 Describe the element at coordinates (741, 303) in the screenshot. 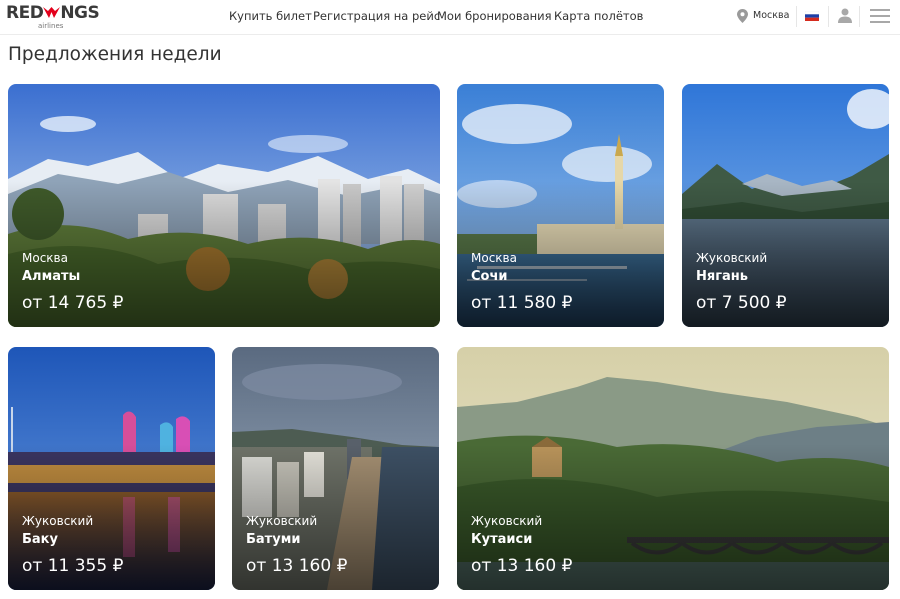

I see `offer-price: от 7 500 ₽` at that location.